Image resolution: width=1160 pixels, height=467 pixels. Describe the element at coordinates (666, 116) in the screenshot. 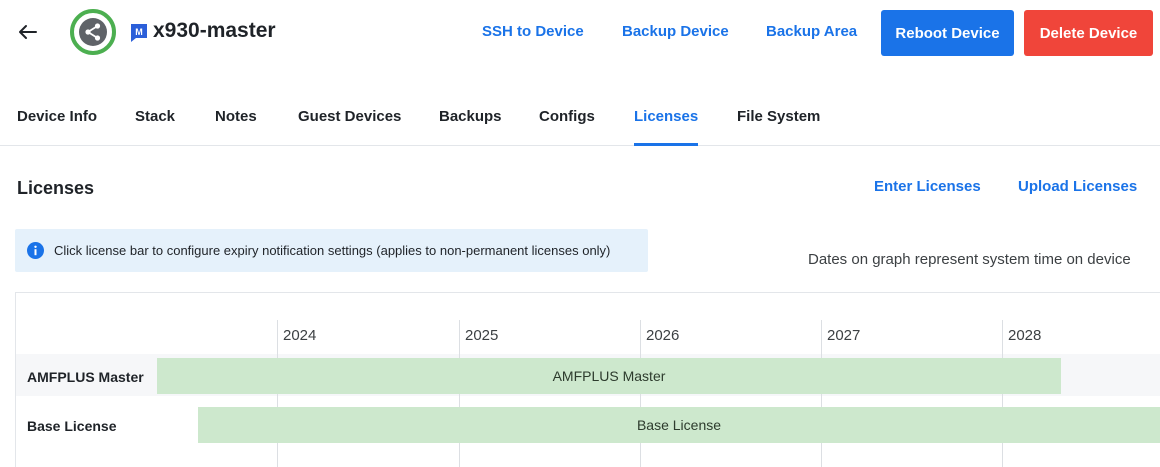

I see `tab-licenses: Licenses` at that location.